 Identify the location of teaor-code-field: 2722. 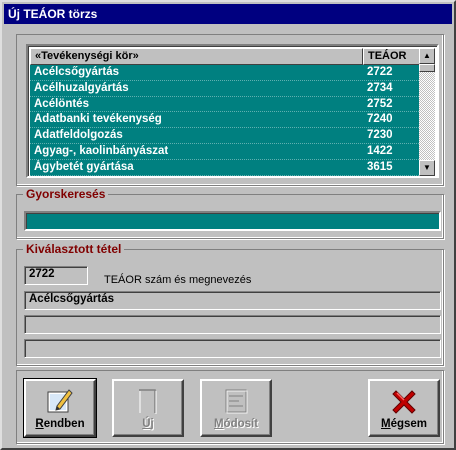
(56, 275).